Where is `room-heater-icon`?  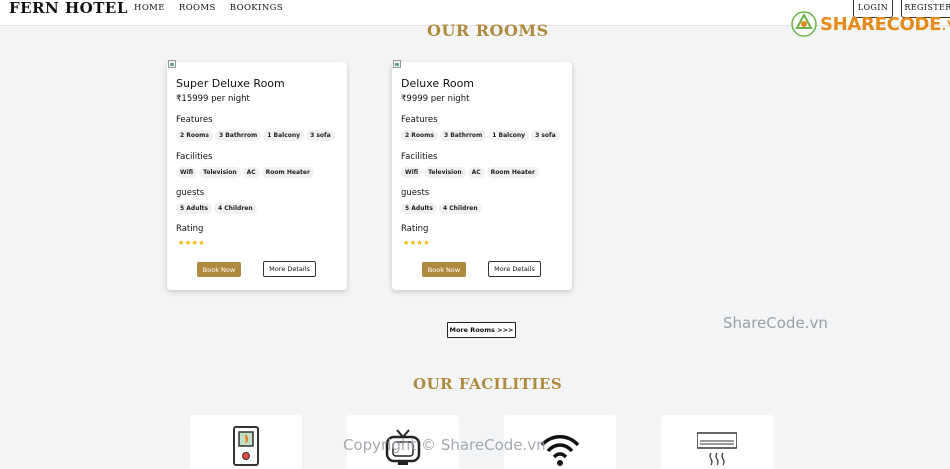 room-heater-icon is located at coordinates (246, 446).